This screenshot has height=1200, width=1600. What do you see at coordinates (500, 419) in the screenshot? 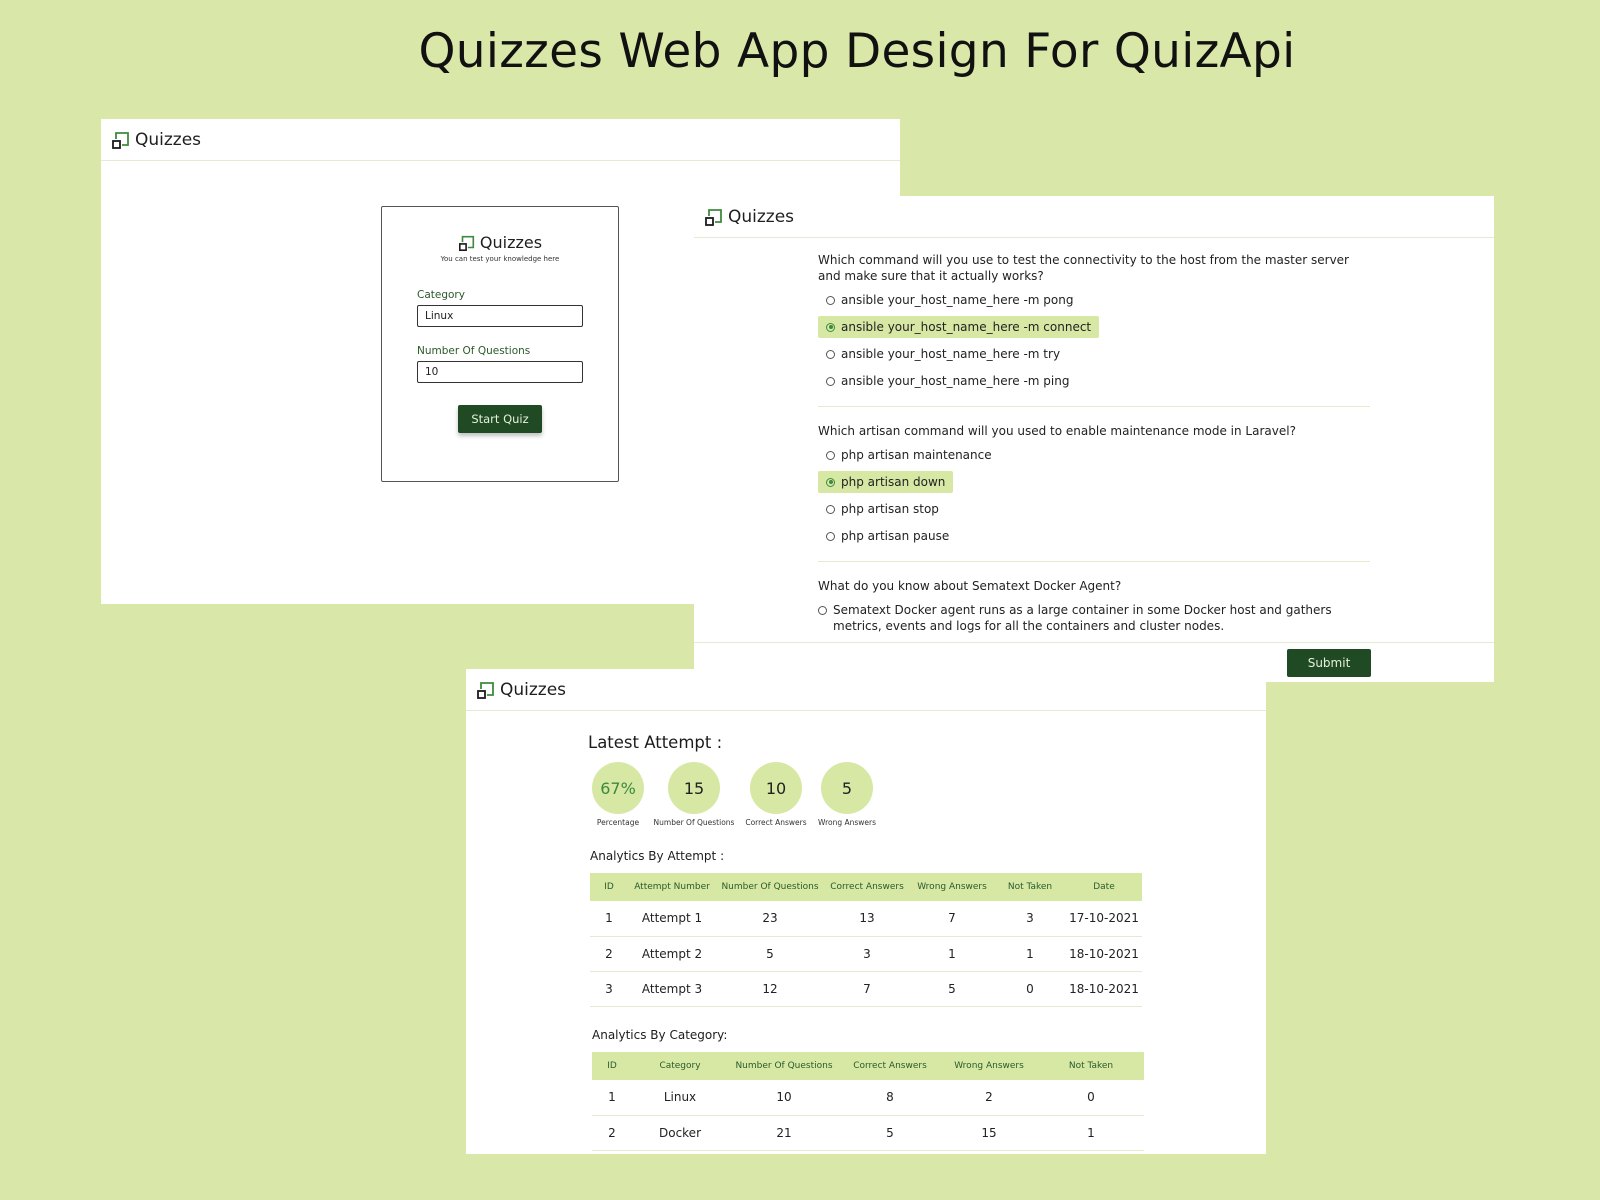
I see `start-quiz-button: Start Quiz` at bounding box center [500, 419].